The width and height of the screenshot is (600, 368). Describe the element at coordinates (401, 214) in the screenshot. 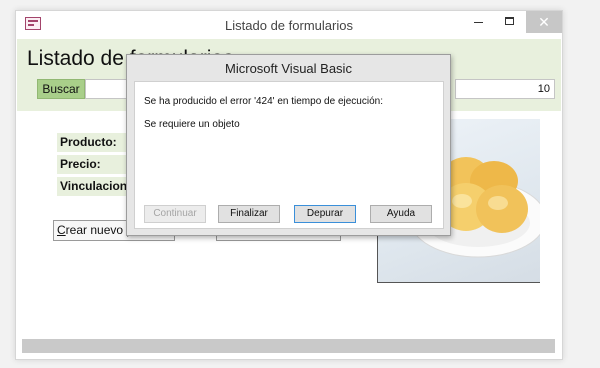

I see `ayuda-button: Ayuda` at that location.